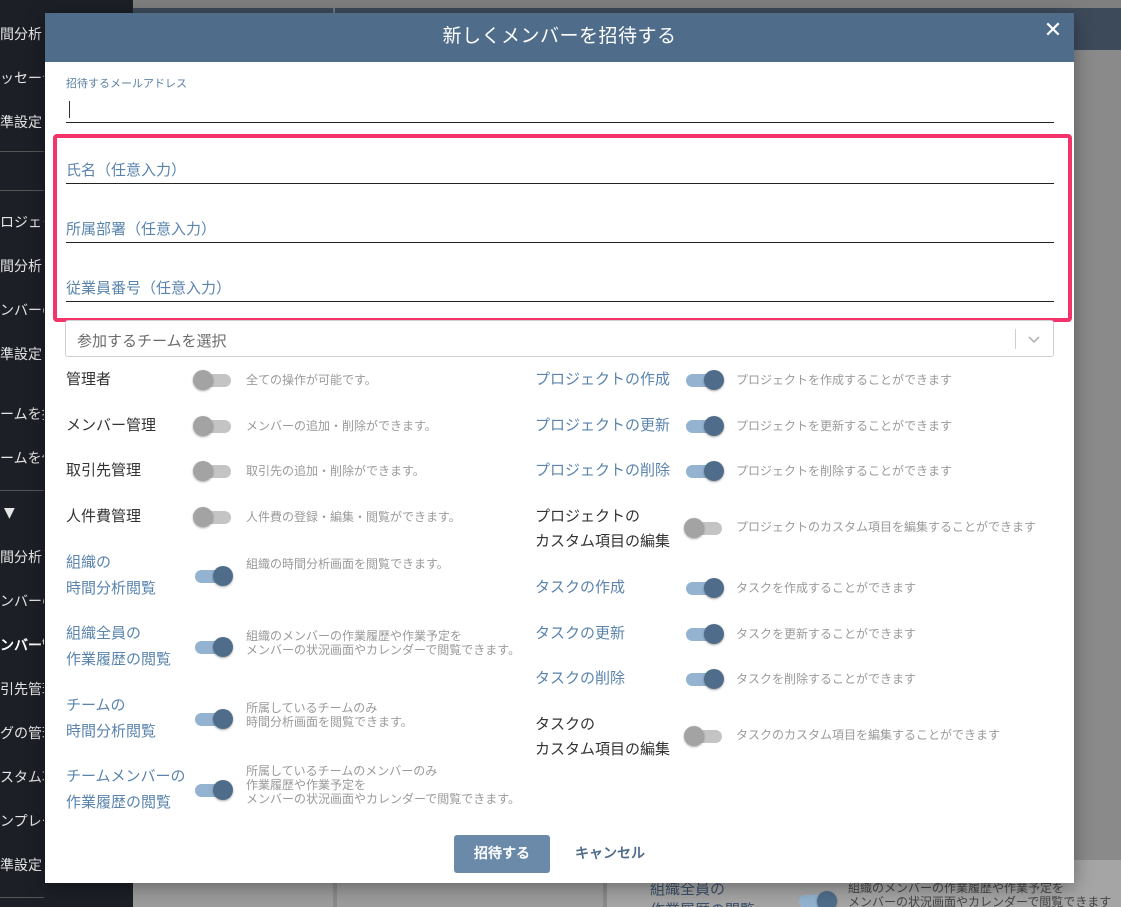 This screenshot has width=1121, height=907. I want to click on select-separator, so click(1015, 339).